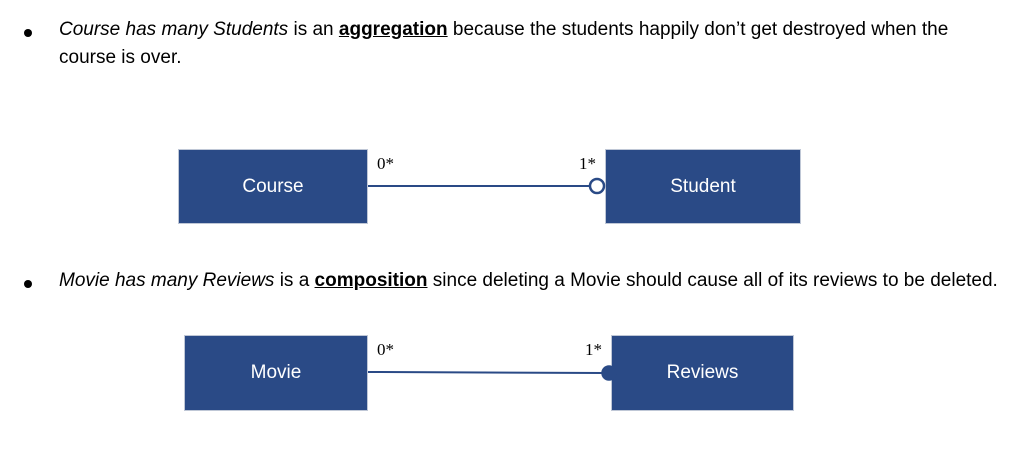 This screenshot has height=456, width=1016. I want to click on composition-filled-circle, so click(609, 373).